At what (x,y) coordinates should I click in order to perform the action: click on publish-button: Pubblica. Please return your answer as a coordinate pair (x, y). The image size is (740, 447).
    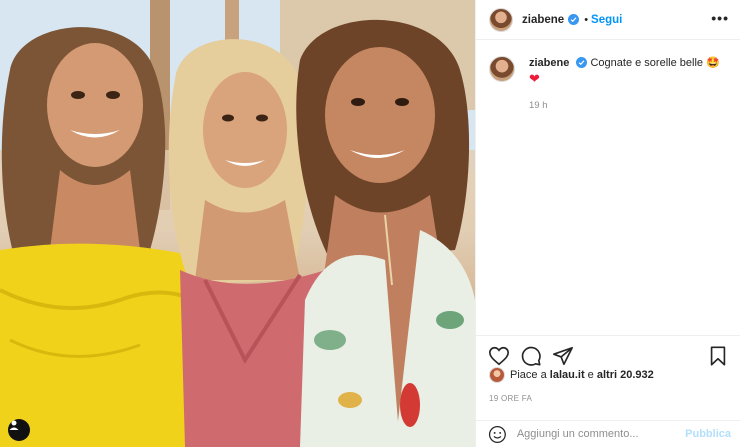
    Looking at the image, I should click on (708, 434).